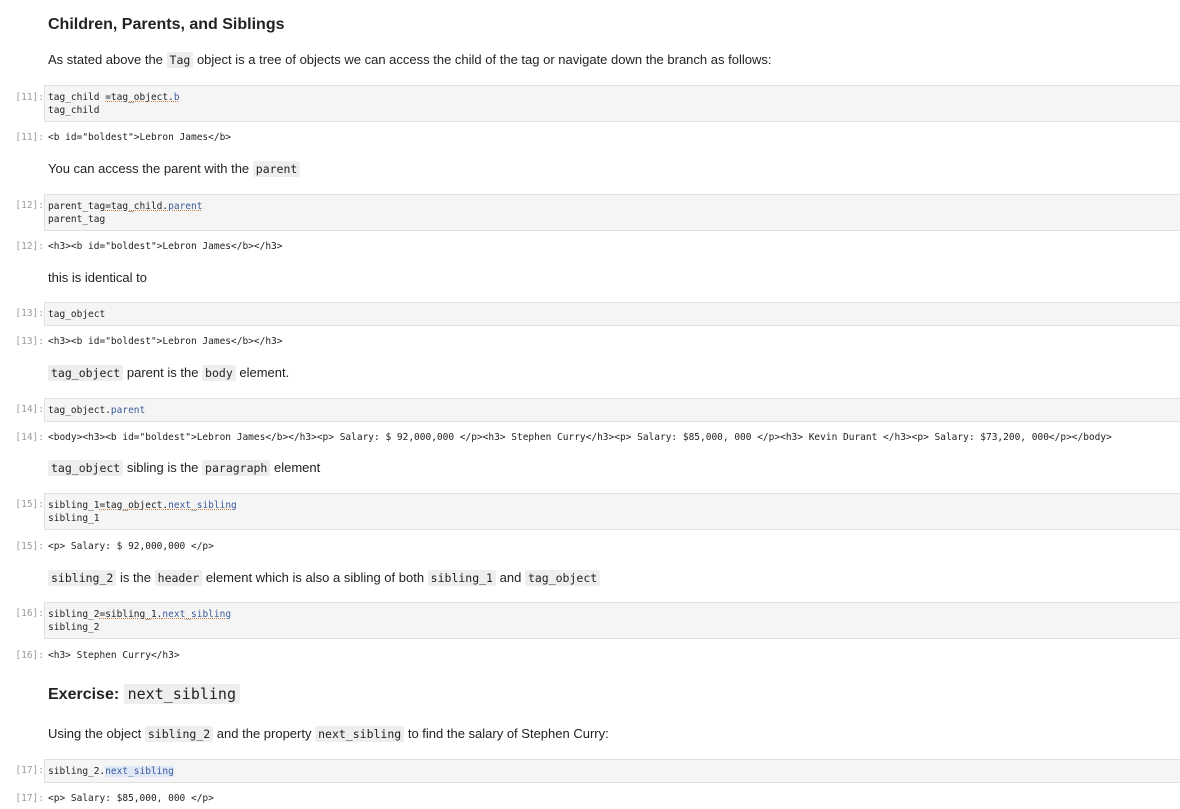 Image resolution: width=1180 pixels, height=809 pixels. I want to click on output-prompt: [17]:, so click(29, 798).